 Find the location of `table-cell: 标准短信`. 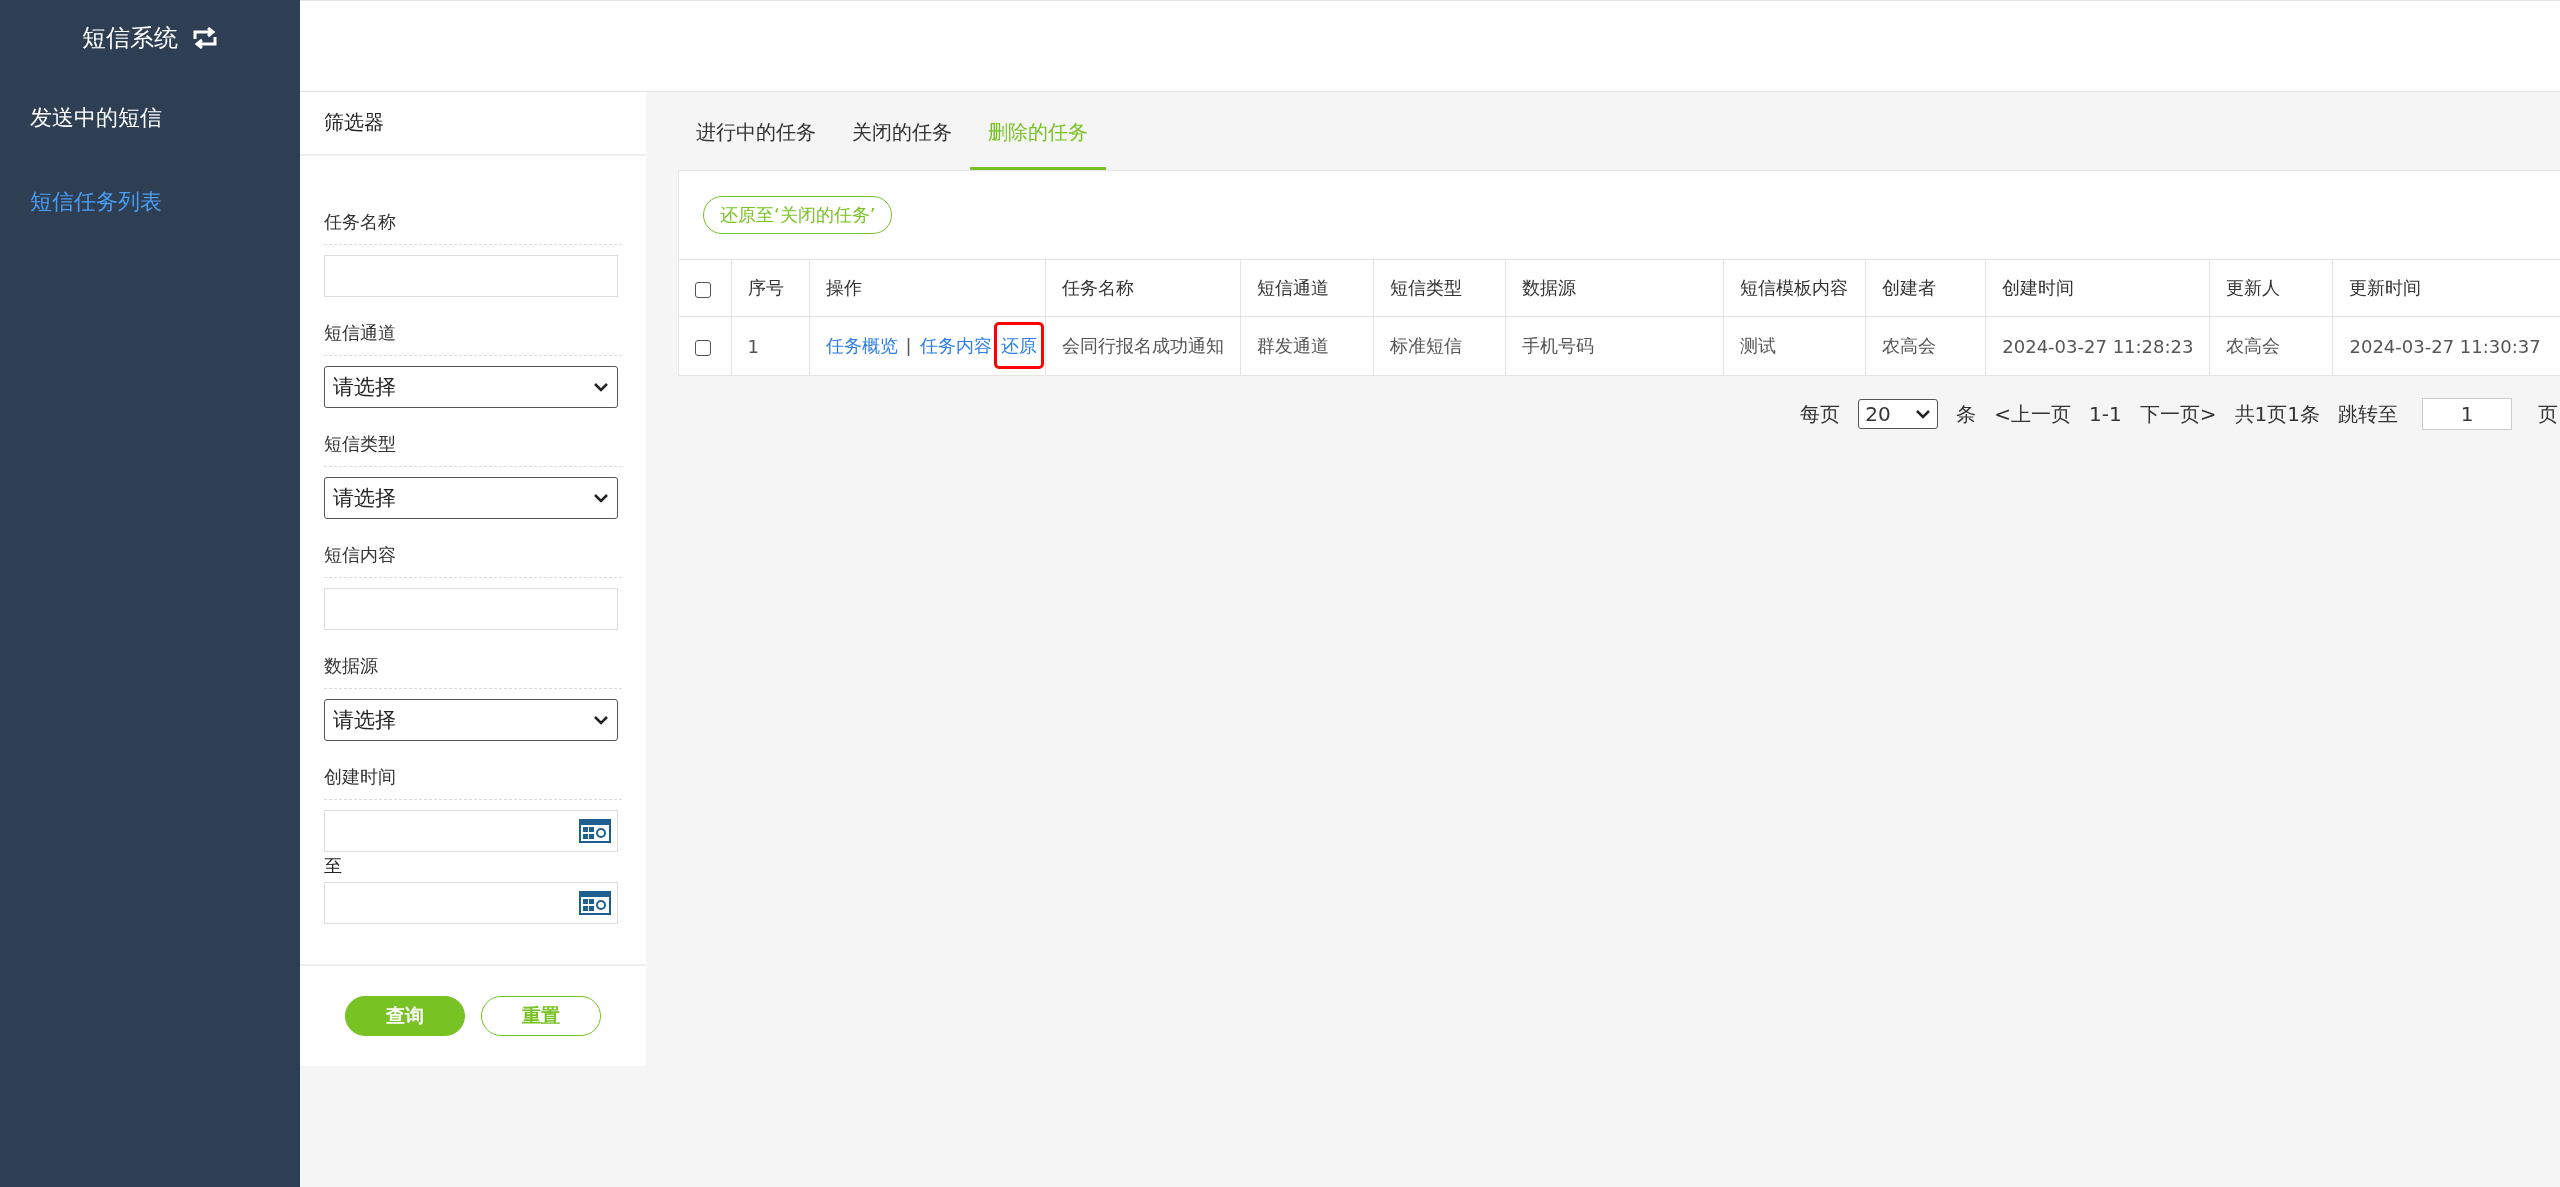

table-cell: 标准短信 is located at coordinates (1426, 345).